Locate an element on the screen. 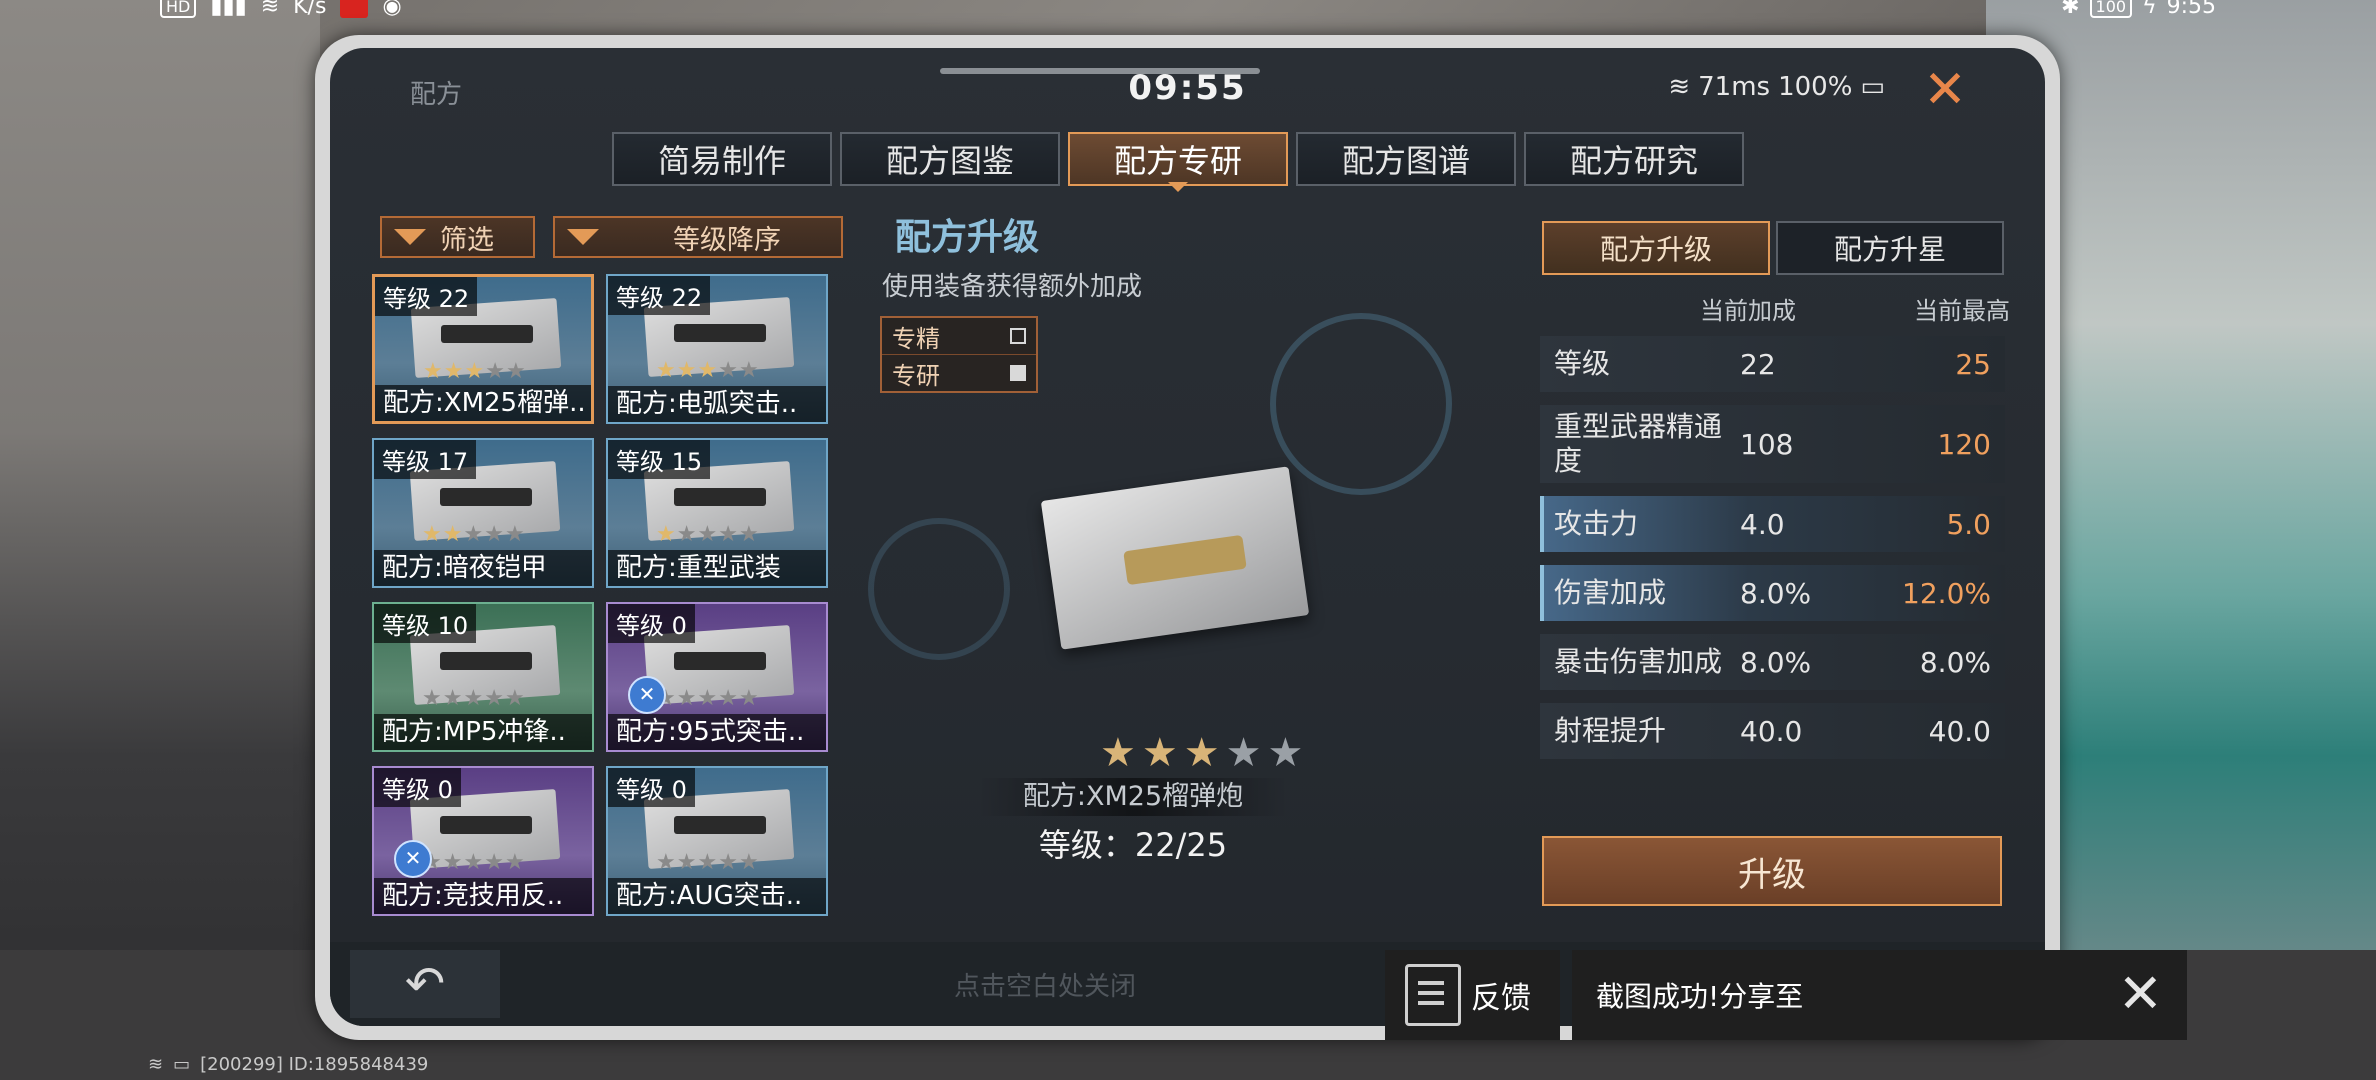 Image resolution: width=2376 pixels, height=1080 pixels. recipe-card: ★★★★★ 等级 22 配方:电弧突击.. is located at coordinates (717, 349).